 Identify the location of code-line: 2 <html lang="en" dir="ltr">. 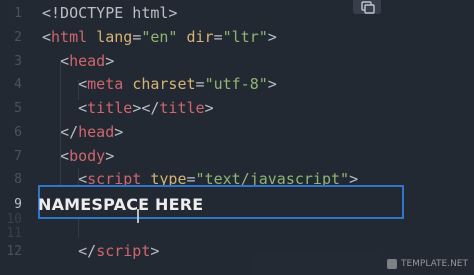
(237, 38).